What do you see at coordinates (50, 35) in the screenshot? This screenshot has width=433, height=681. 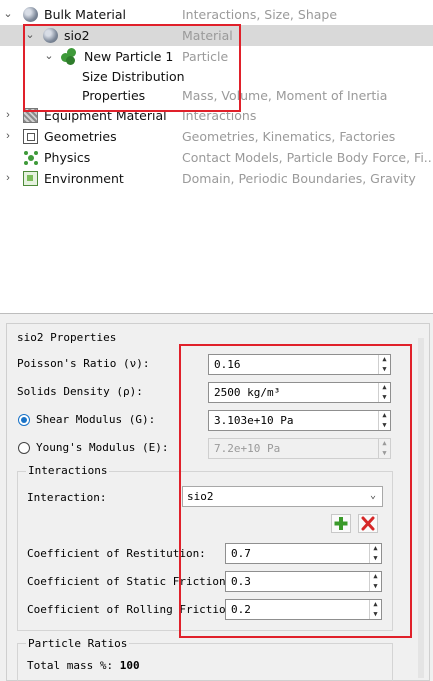 I see `material-icon` at bounding box center [50, 35].